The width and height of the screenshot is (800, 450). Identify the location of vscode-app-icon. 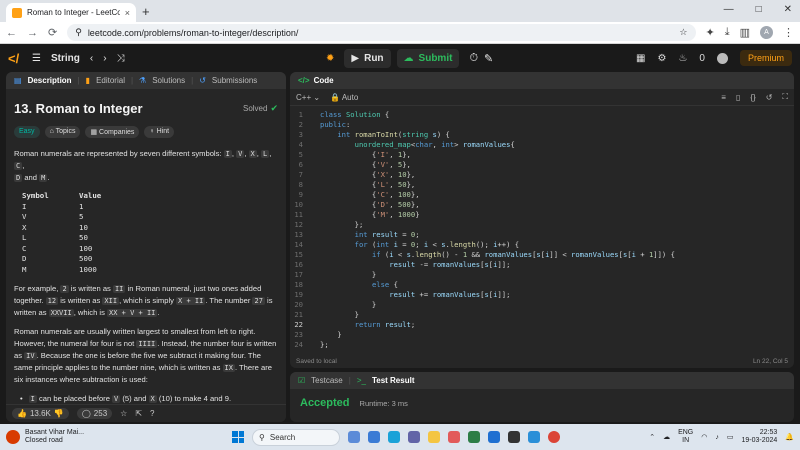
(534, 437).